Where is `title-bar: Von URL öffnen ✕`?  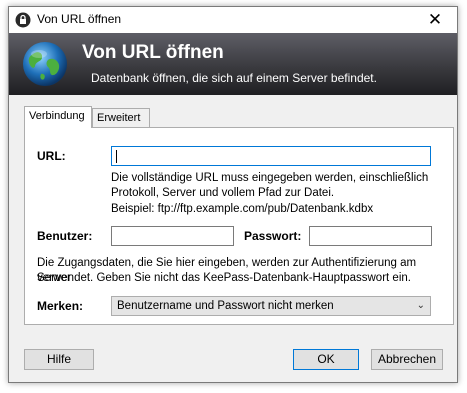 title-bar: Von URL öffnen ✕ is located at coordinates (233, 20).